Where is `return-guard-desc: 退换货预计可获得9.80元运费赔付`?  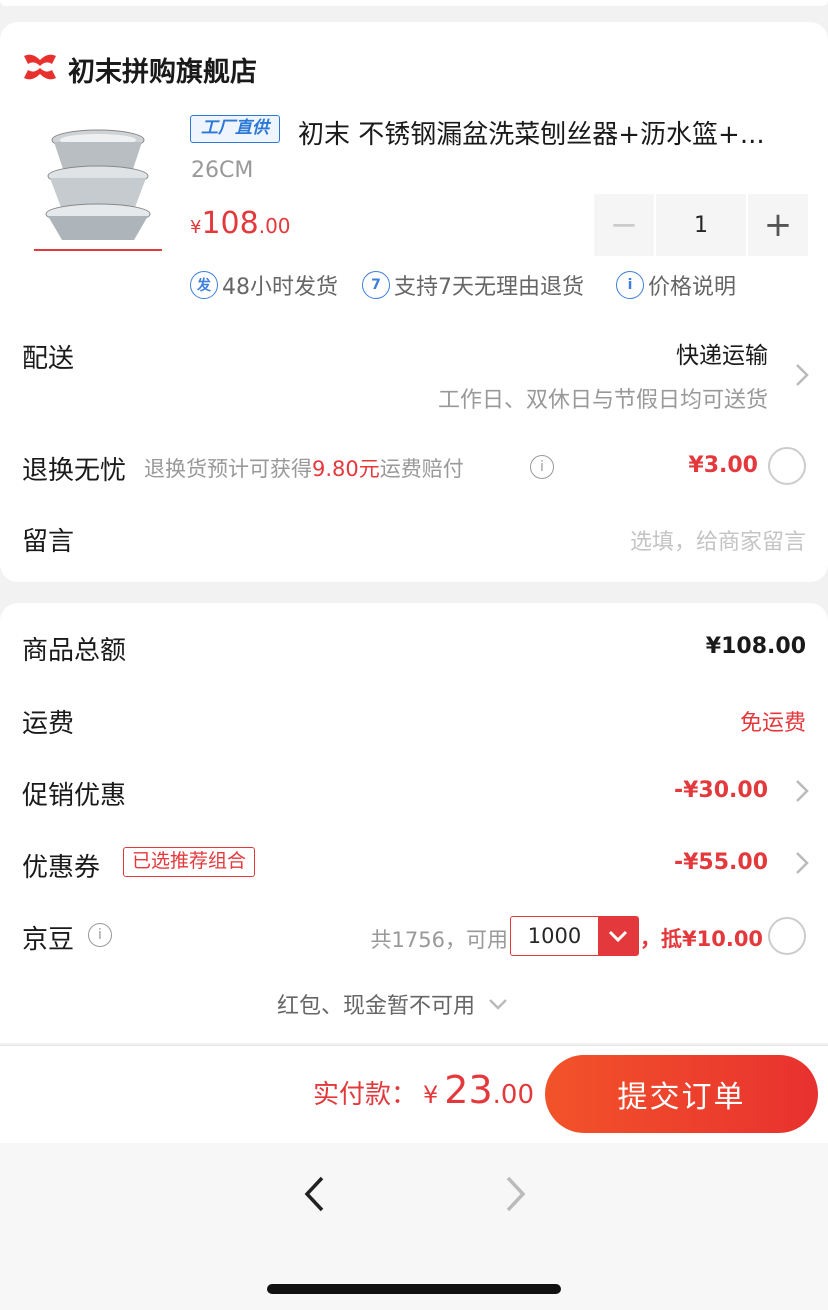
return-guard-desc: 退换货预计可获得9.80元运费赔付 is located at coordinates (304, 468).